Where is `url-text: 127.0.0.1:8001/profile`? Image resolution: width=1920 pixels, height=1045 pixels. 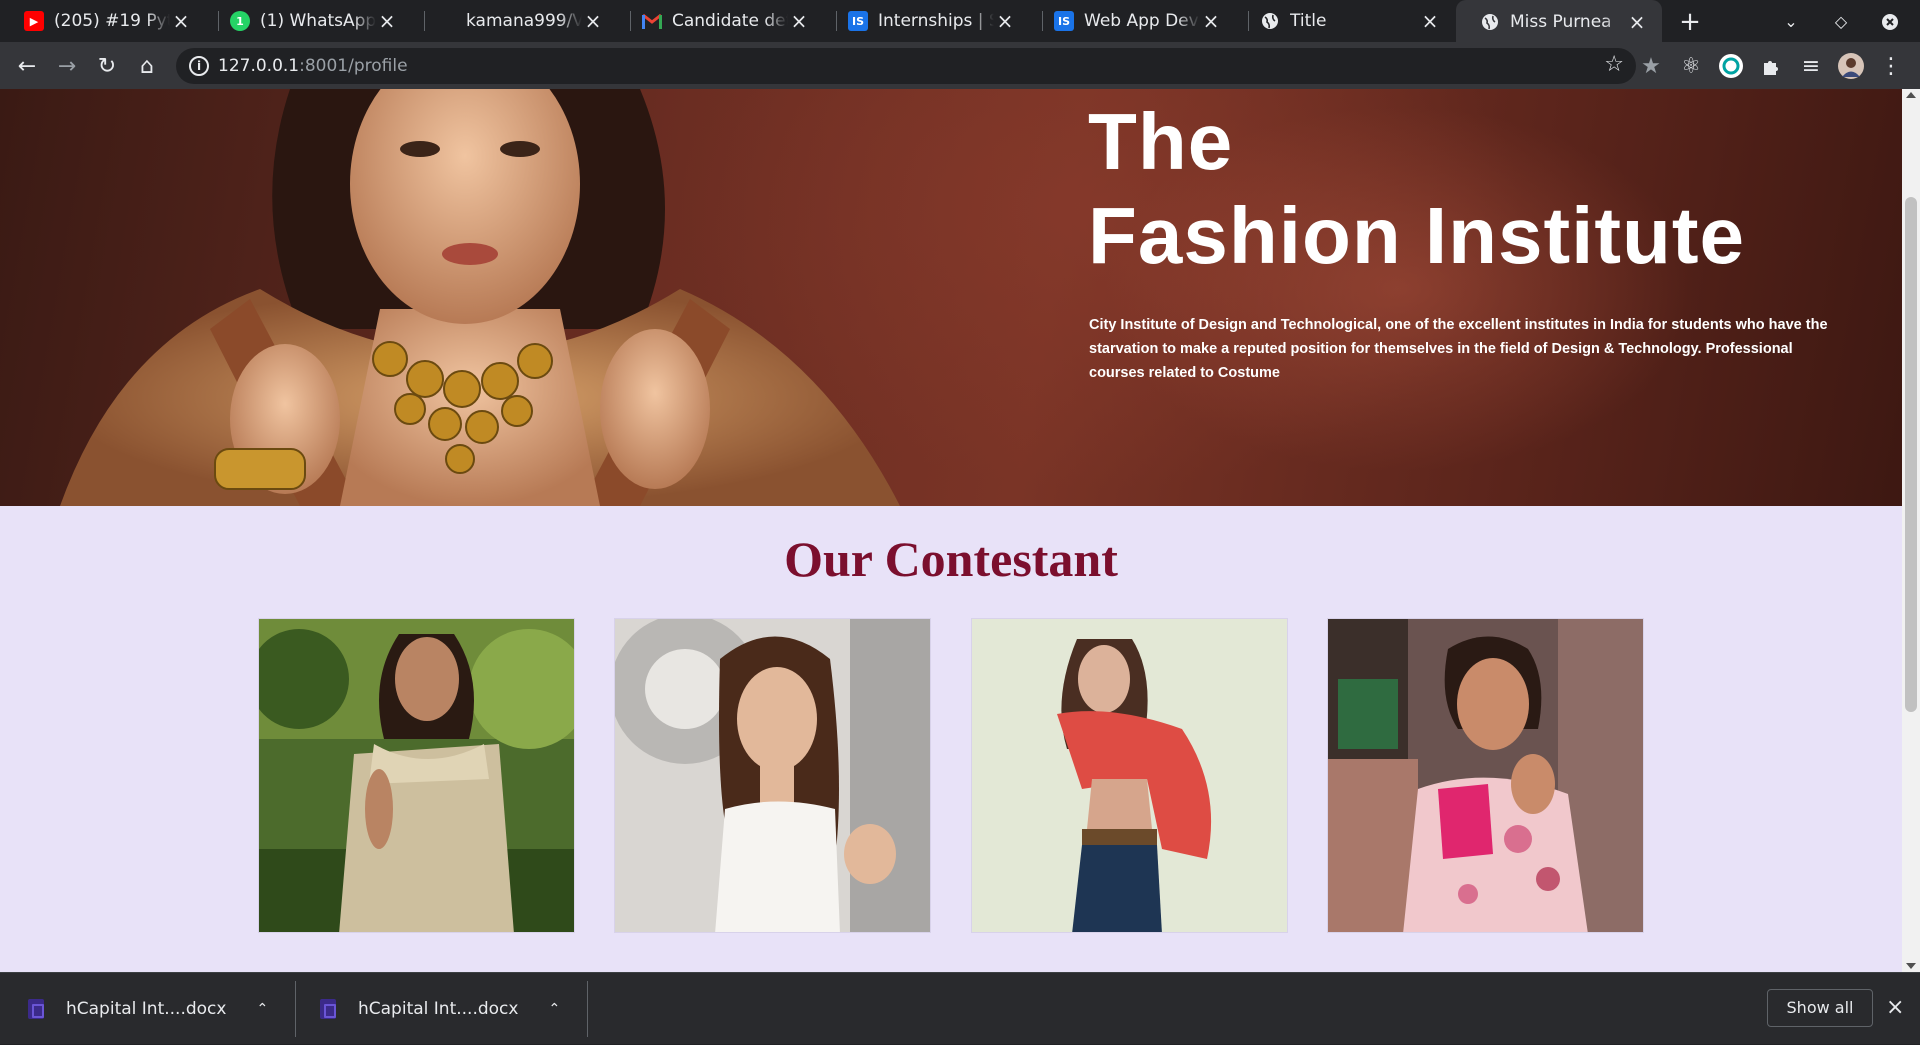 url-text: 127.0.0.1:8001/profile is located at coordinates (313, 66).